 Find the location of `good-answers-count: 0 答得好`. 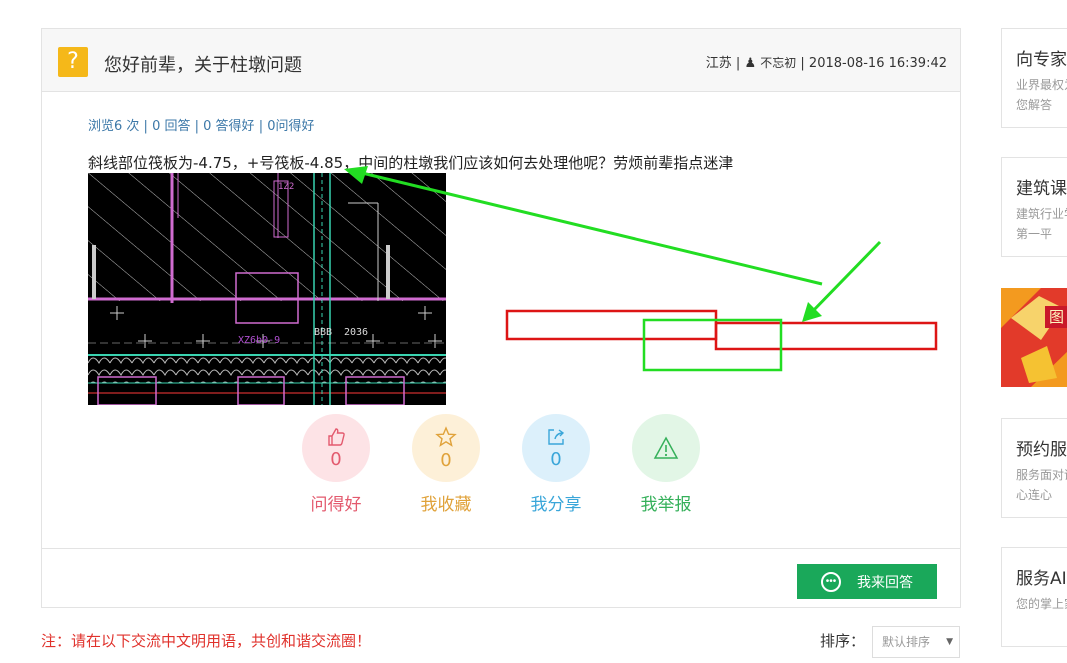

good-answers-count: 0 答得好 is located at coordinates (228, 126).